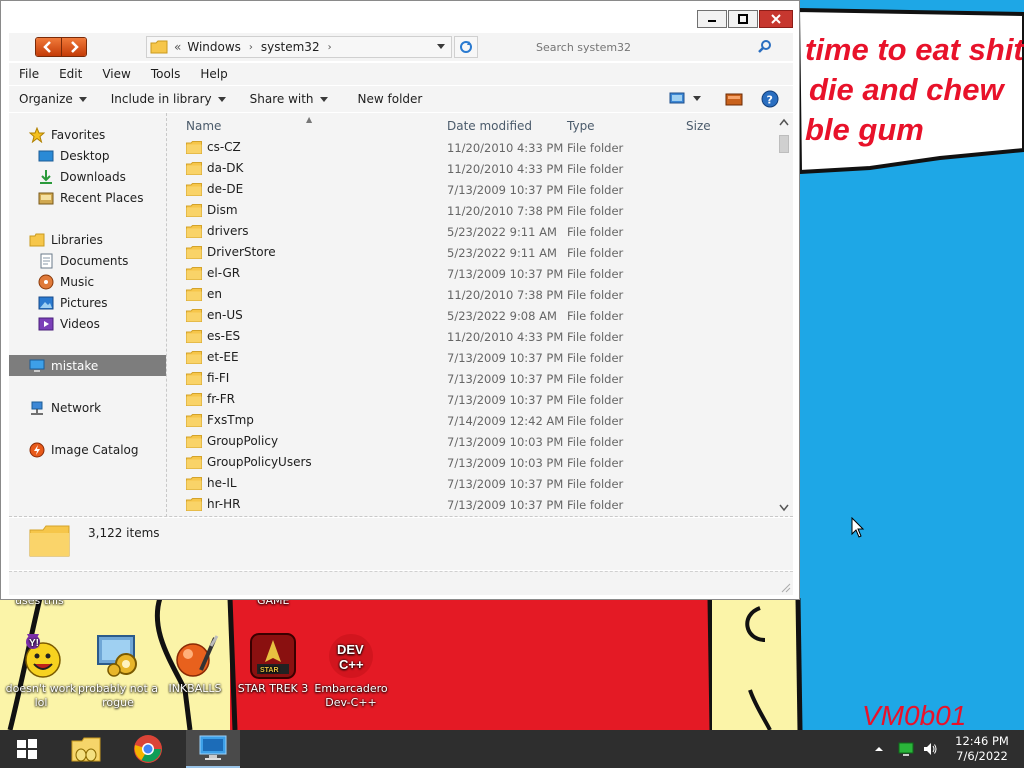 This screenshot has height=768, width=1024. I want to click on nav-desktop: Desktop, so click(87, 155).